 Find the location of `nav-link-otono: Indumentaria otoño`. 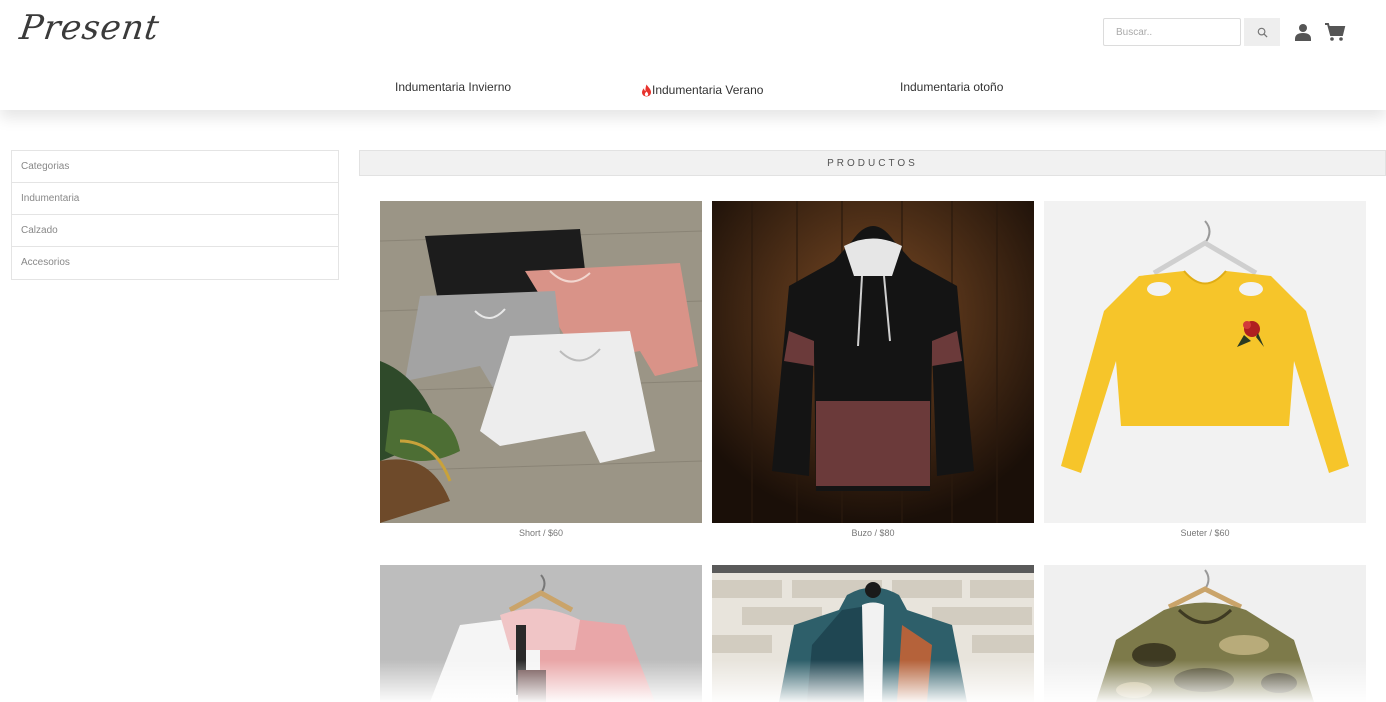

nav-link-otono: Indumentaria otoño is located at coordinates (951, 90).